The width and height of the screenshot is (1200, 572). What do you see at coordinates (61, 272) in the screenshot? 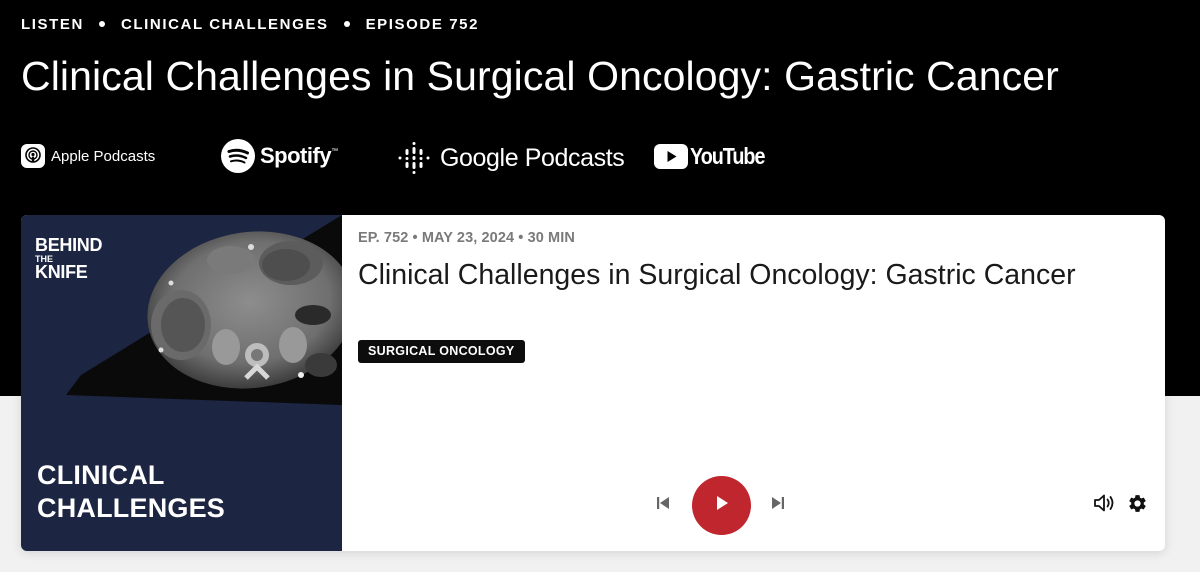
I see `logo-line-knife: KNIFE` at bounding box center [61, 272].